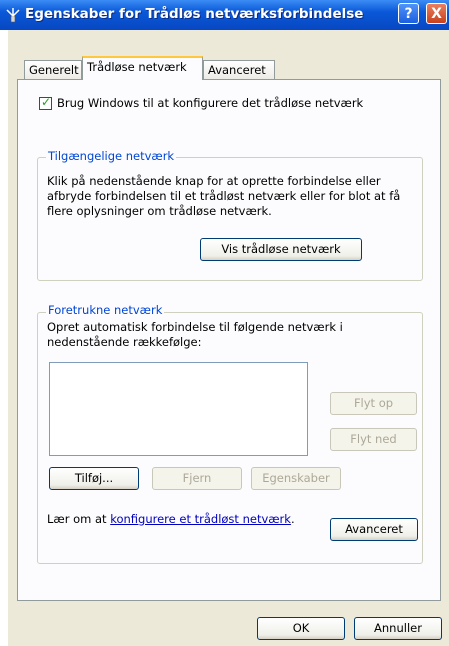  I want to click on remove-button: Fjern, so click(197, 478).